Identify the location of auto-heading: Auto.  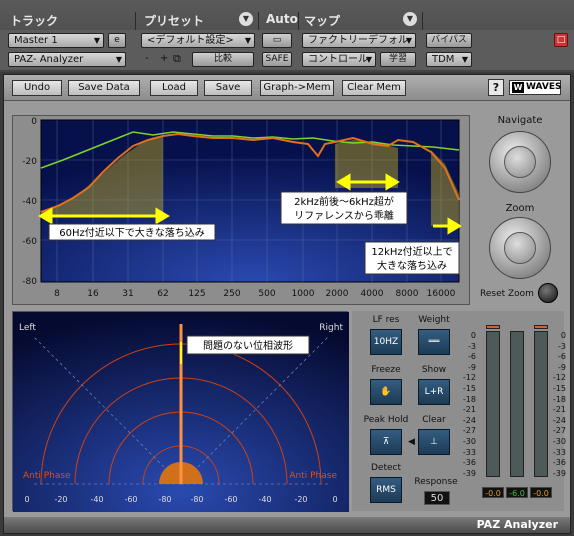
(282, 19).